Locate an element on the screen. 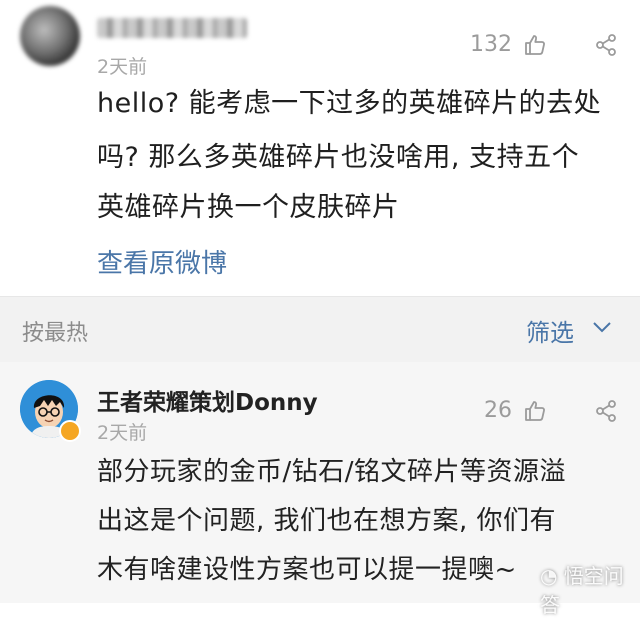 This screenshot has width=640, height=618. reply-like-count: 26 is located at coordinates (498, 410).